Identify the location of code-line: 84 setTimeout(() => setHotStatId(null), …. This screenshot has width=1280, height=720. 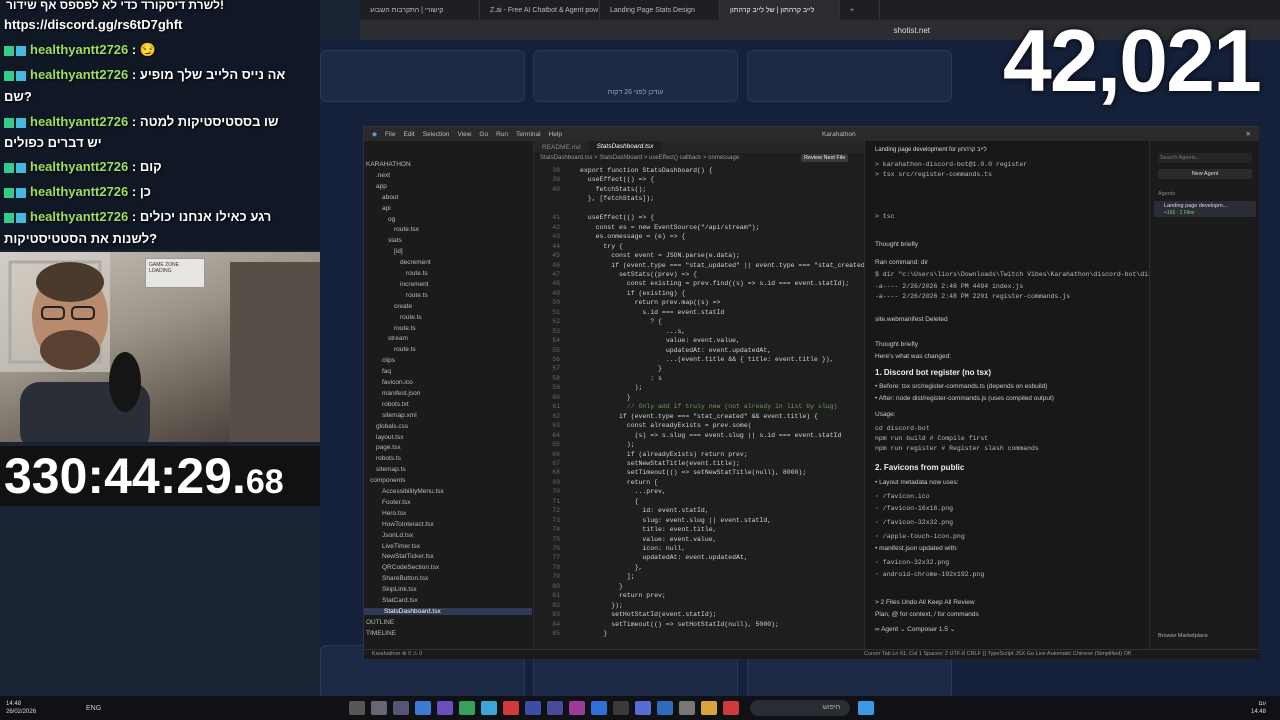
(661, 624).